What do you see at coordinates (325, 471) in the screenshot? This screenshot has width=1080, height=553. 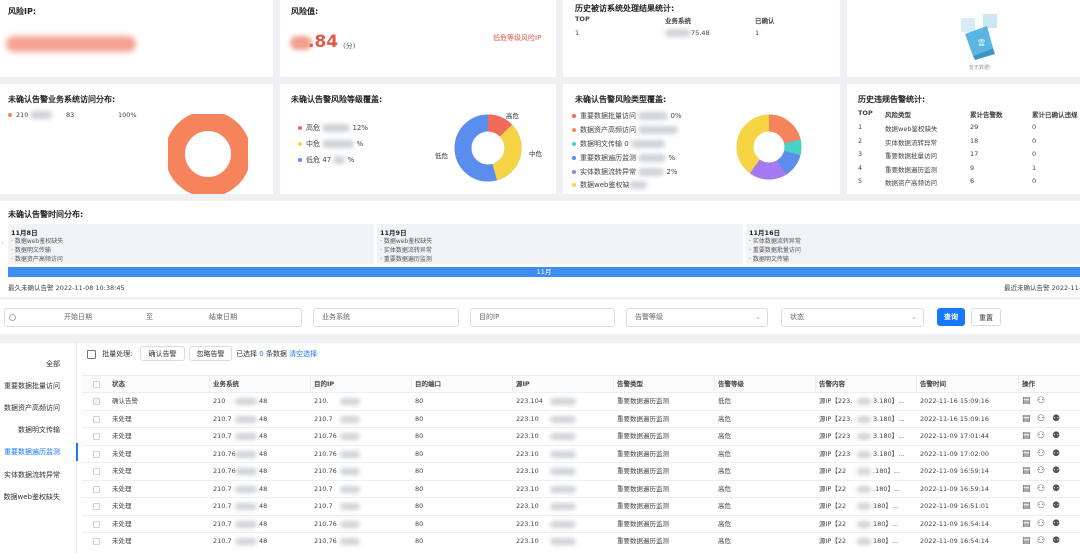 I see `row-dest-ip: 210.76` at bounding box center [325, 471].